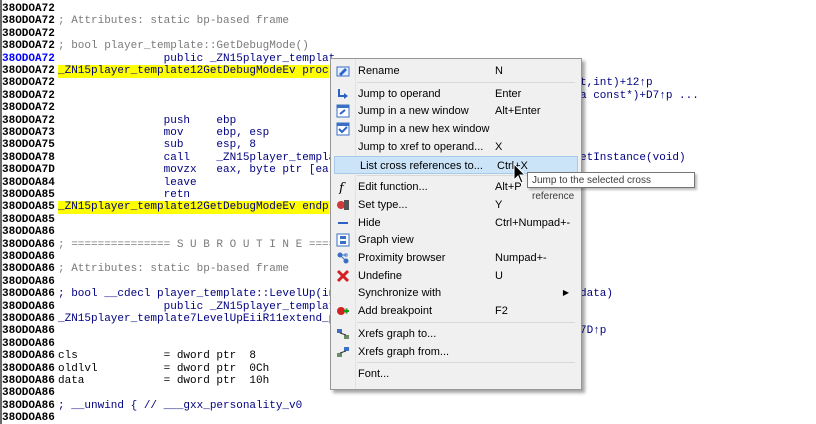 Image resolution: width=816 pixels, height=424 pixels. What do you see at coordinates (400, 293) in the screenshot?
I see `menu-item-label: Synchronize with` at bounding box center [400, 293].